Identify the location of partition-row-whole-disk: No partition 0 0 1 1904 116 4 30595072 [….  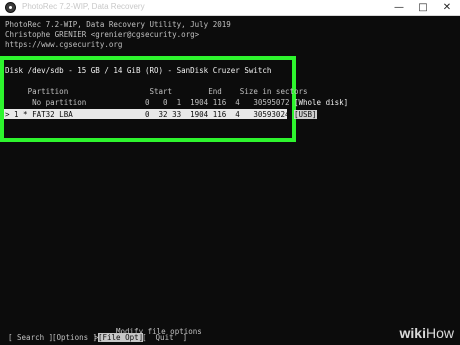
(176, 102).